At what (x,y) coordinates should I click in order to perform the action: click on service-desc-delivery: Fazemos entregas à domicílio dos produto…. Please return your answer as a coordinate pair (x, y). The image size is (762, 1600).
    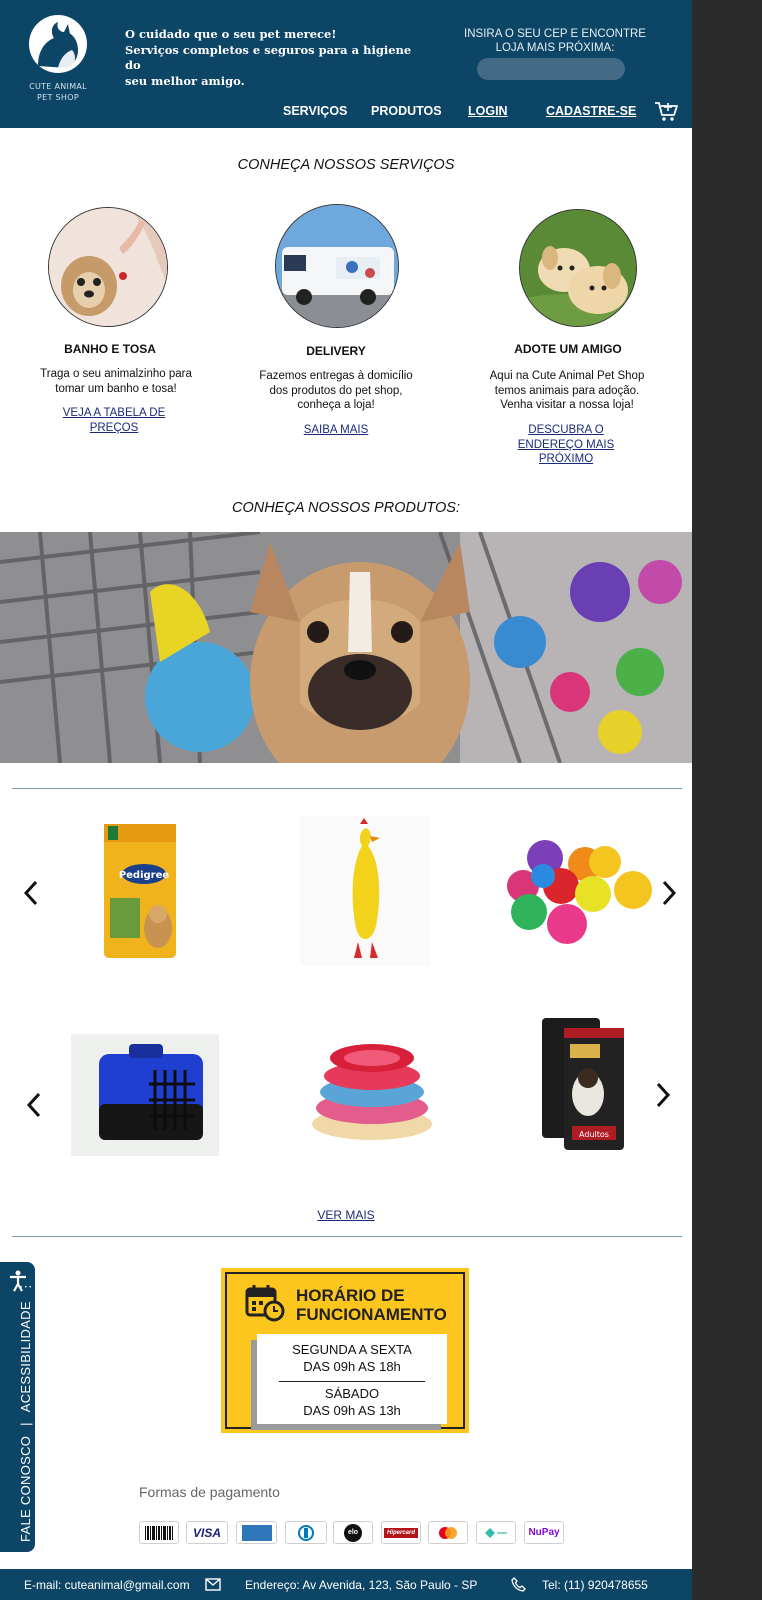
    Looking at the image, I should click on (336, 391).